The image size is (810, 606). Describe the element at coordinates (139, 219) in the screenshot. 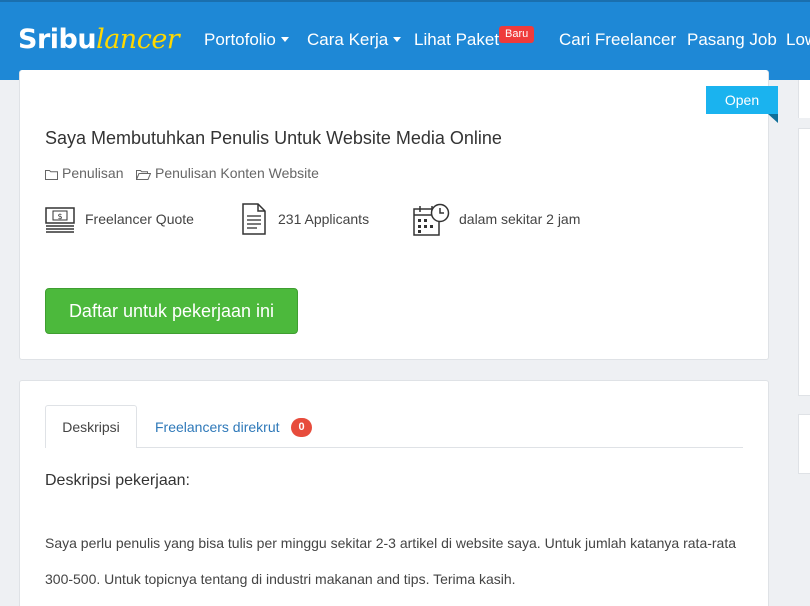

I see `budget-type: Freelancer Quote` at that location.